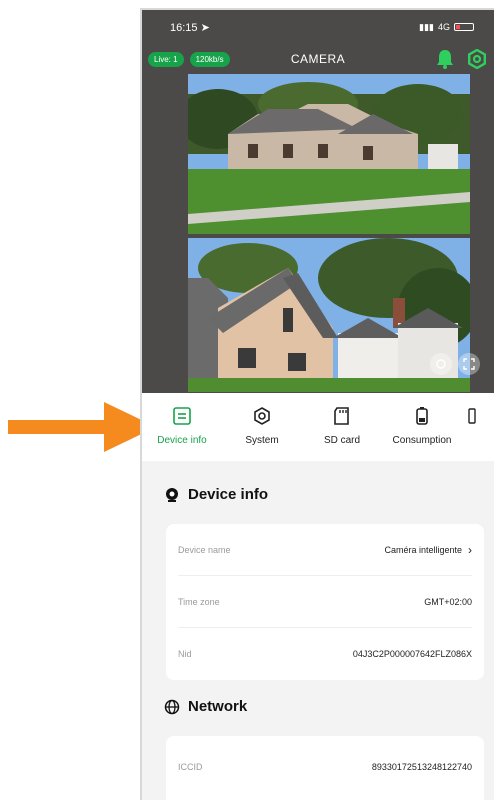 This screenshot has height=800, width=494. Describe the element at coordinates (209, 59) in the screenshot. I see `speed-badge: 120kb/s` at that location.